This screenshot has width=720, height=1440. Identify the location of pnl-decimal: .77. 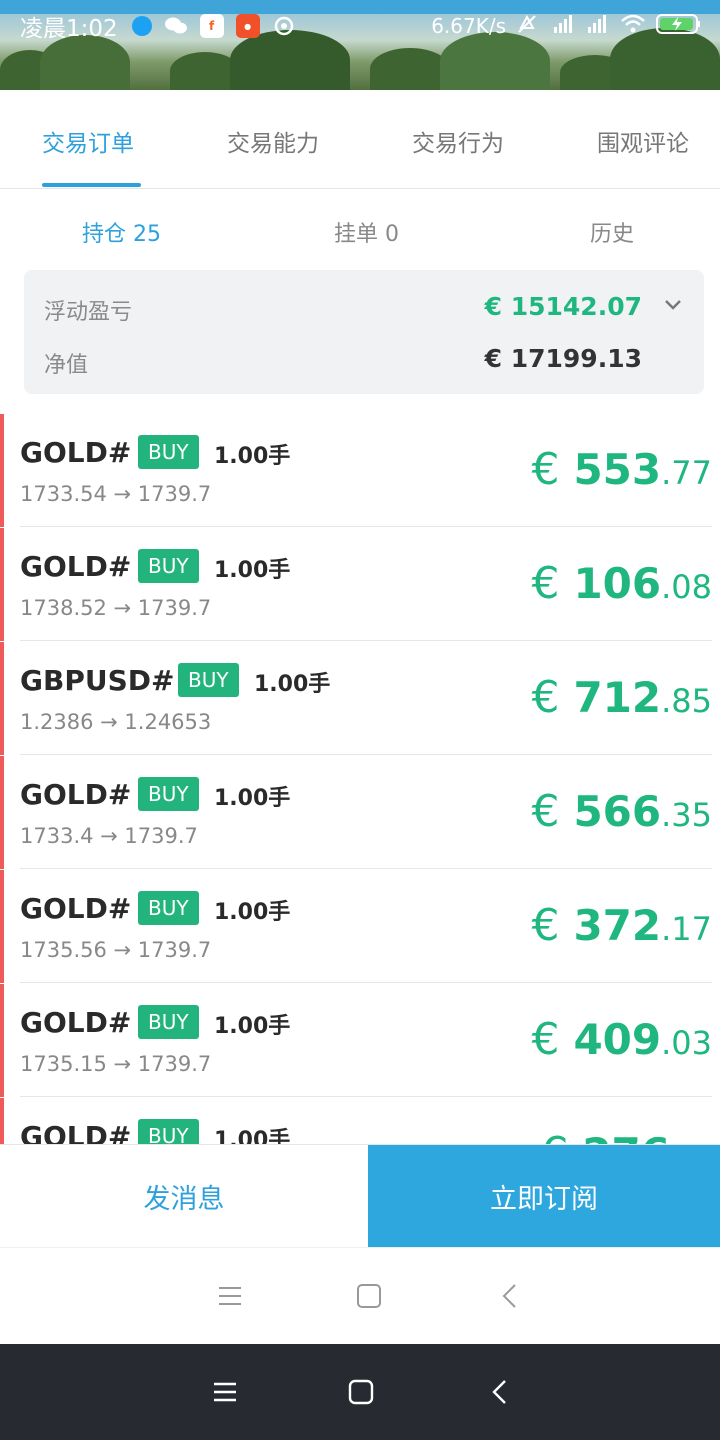
(686, 473).